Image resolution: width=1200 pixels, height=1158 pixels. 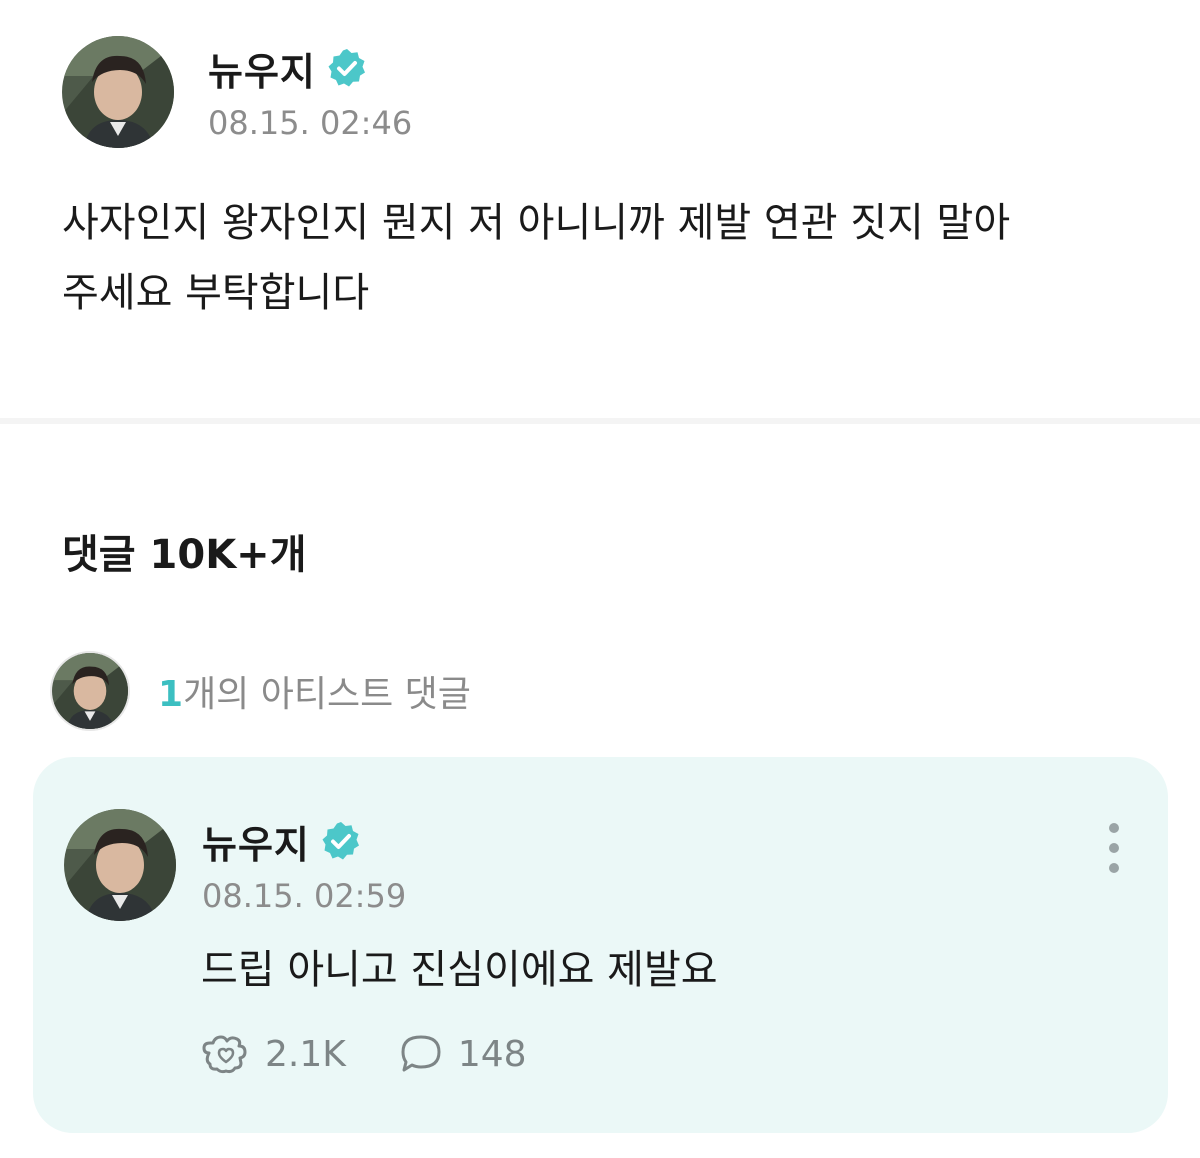 I want to click on author-name: 뉴우지, so click(x=262, y=68).